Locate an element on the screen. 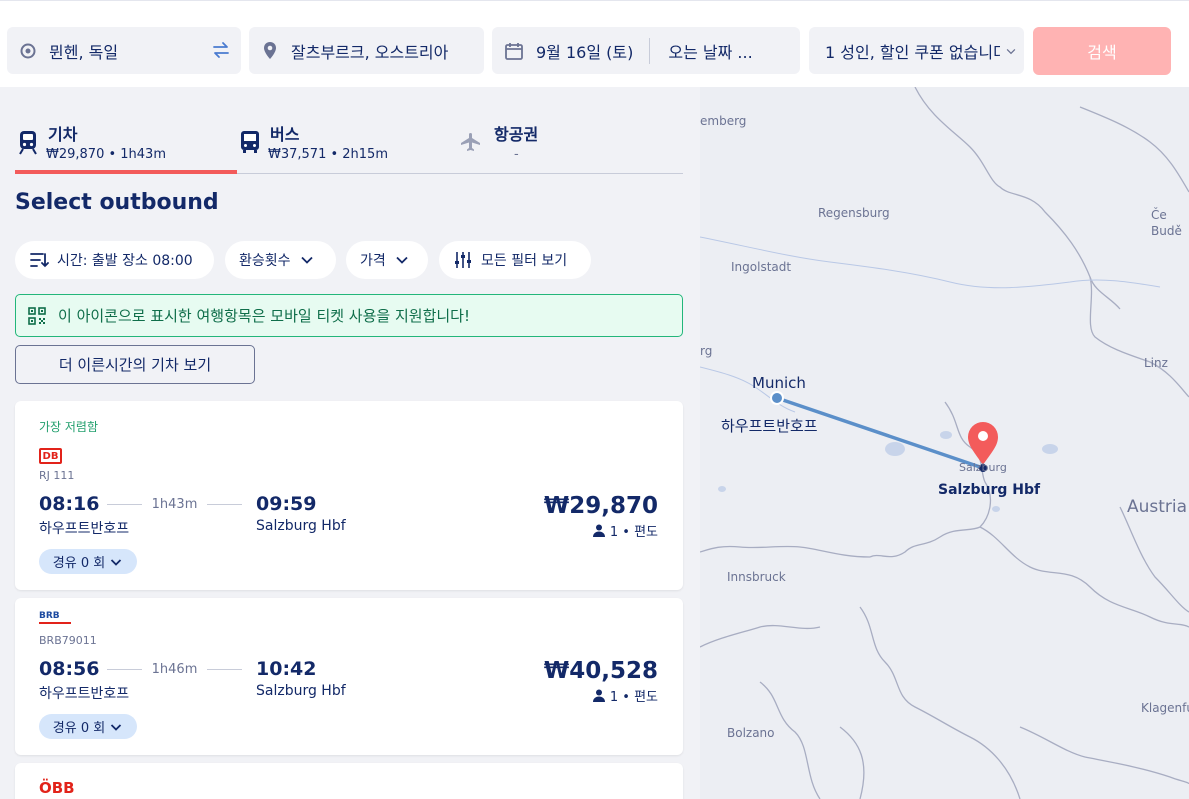 The image size is (1189, 799). mobile-ticket-notice: 이 아이콘으로 표시한 여행항목은 모바일 티켓 사용을 지원합니다! is located at coordinates (349, 315).